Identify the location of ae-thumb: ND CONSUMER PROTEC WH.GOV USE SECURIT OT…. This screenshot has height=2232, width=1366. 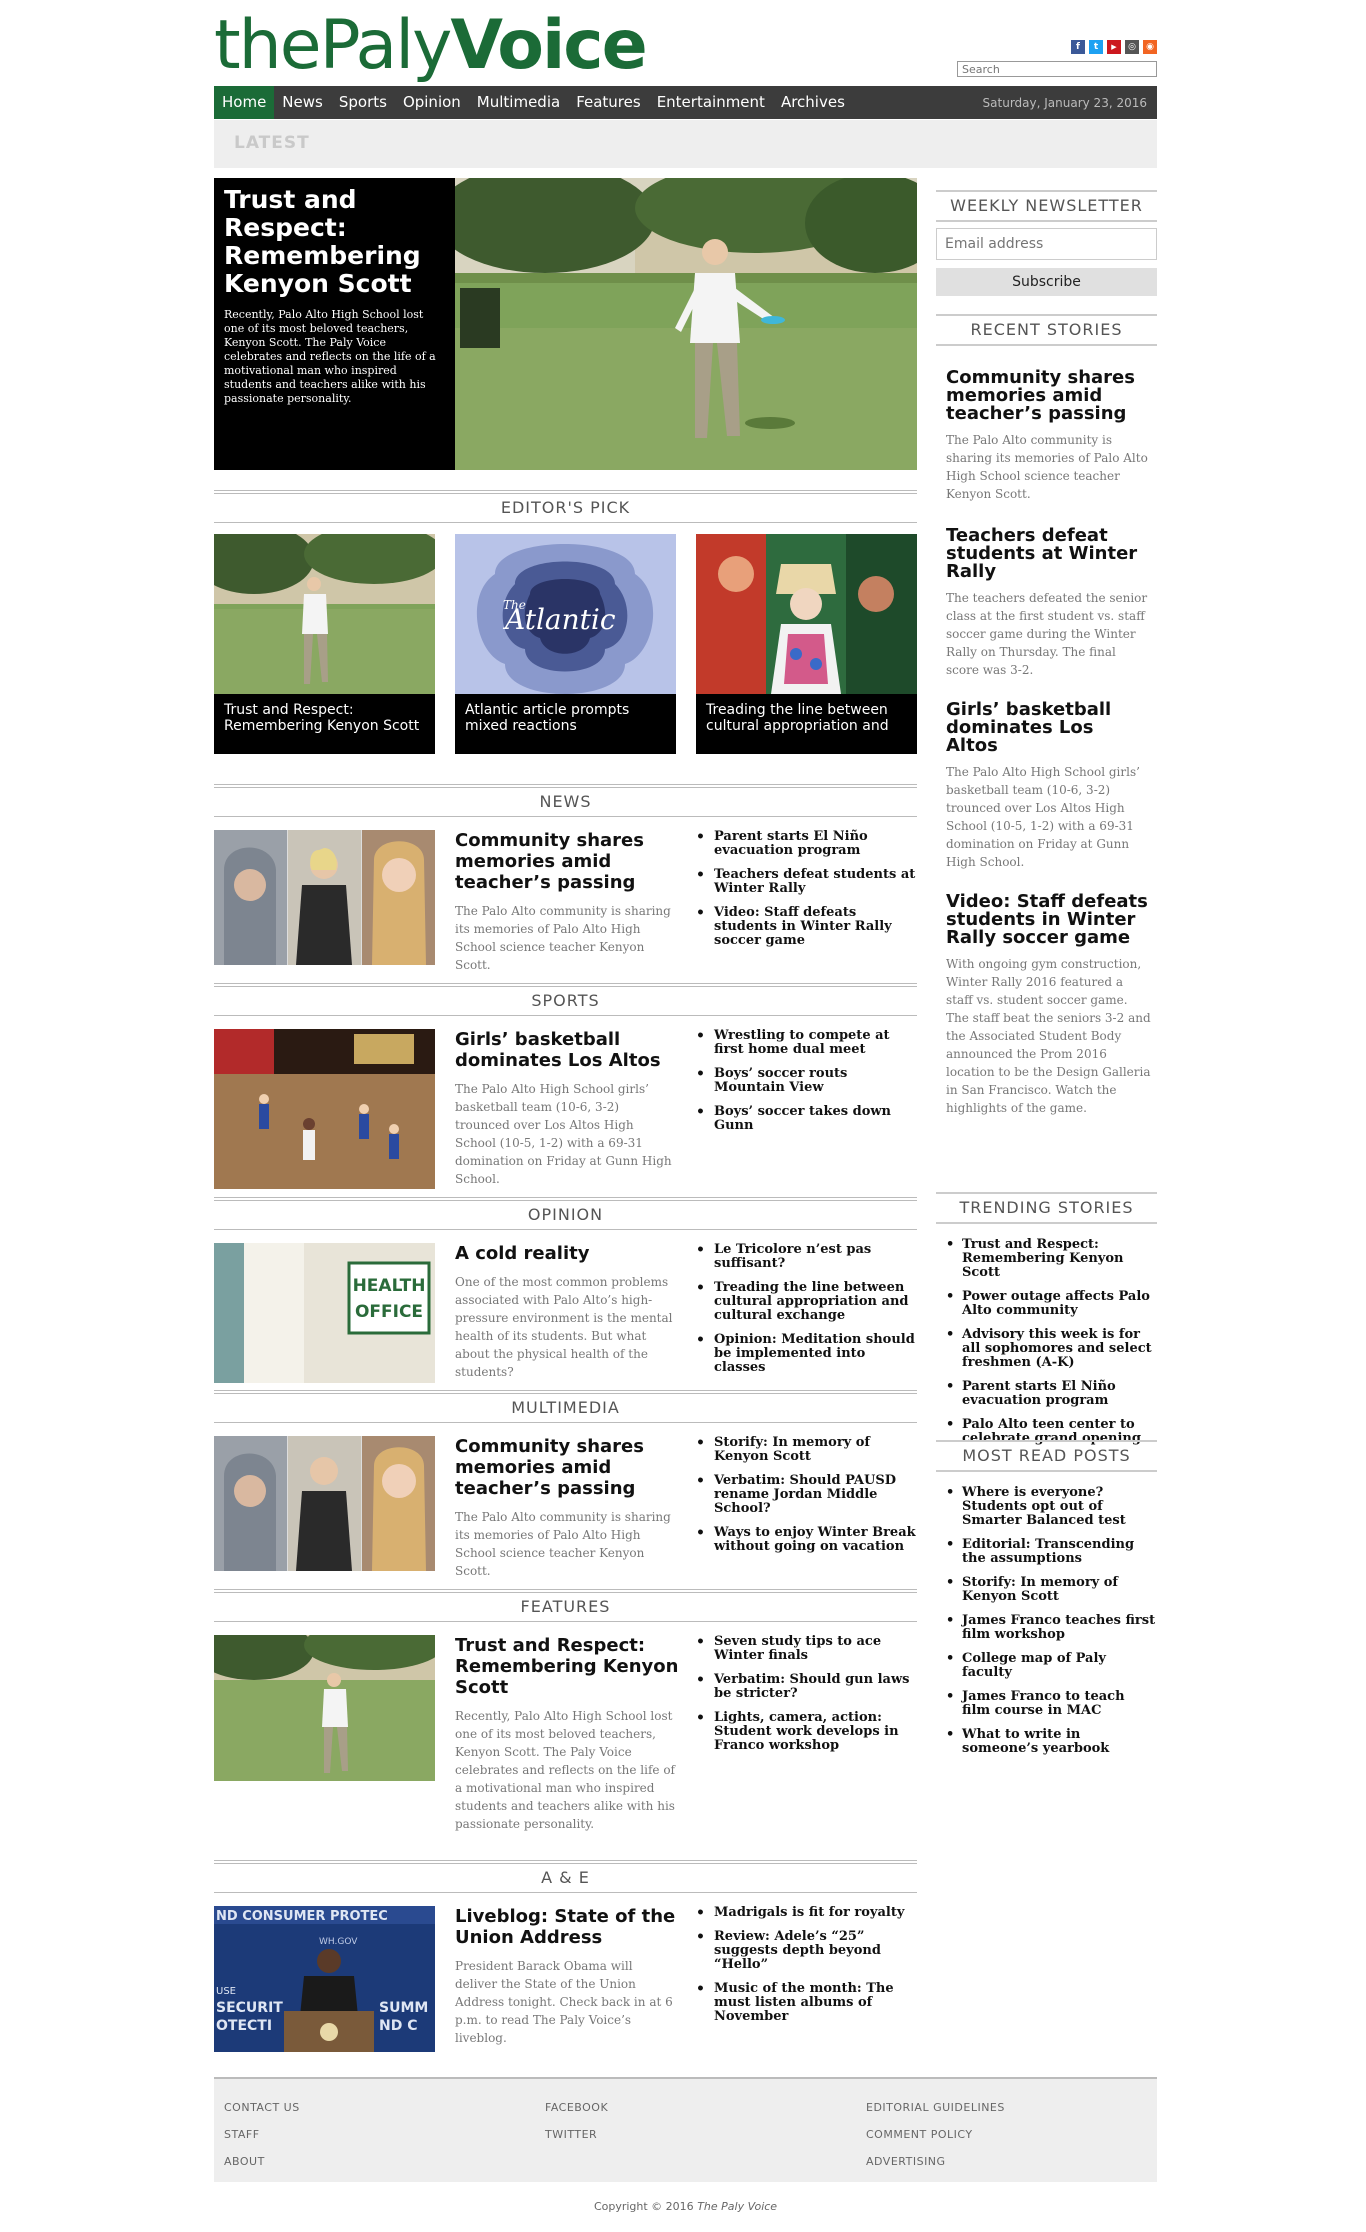
(324, 1979).